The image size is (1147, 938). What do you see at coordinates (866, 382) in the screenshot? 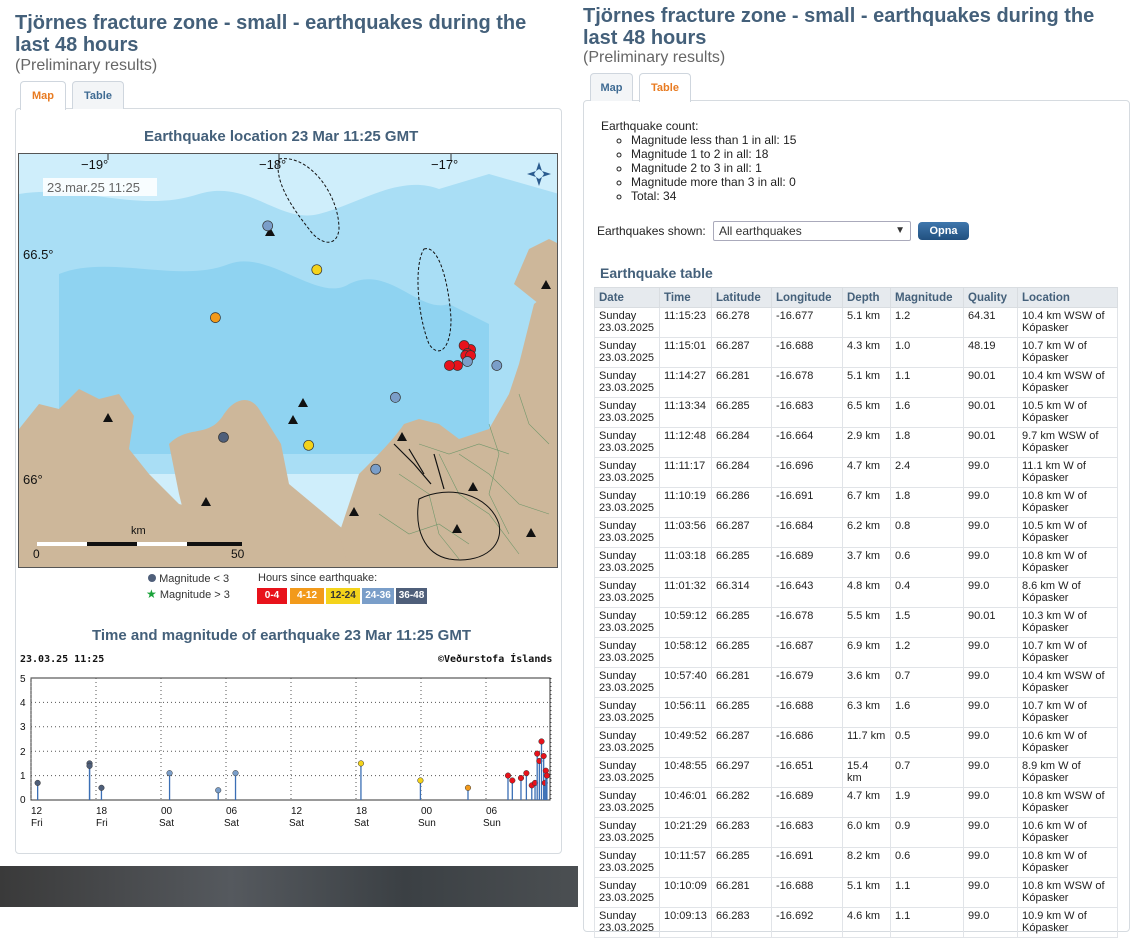
I see `cell-depth: 5.1 km` at bounding box center [866, 382].